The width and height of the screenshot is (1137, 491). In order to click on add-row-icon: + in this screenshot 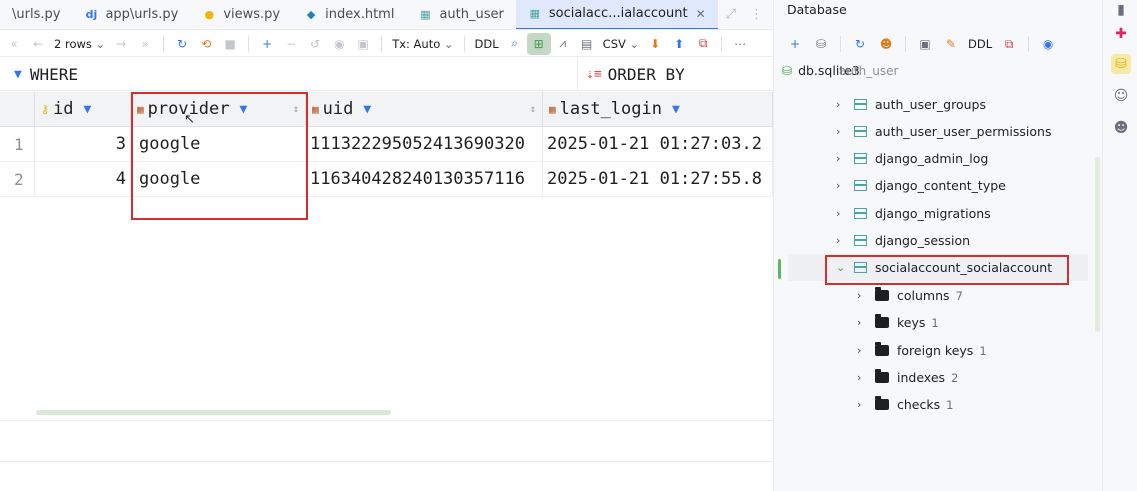, I will do `click(267, 44)`.